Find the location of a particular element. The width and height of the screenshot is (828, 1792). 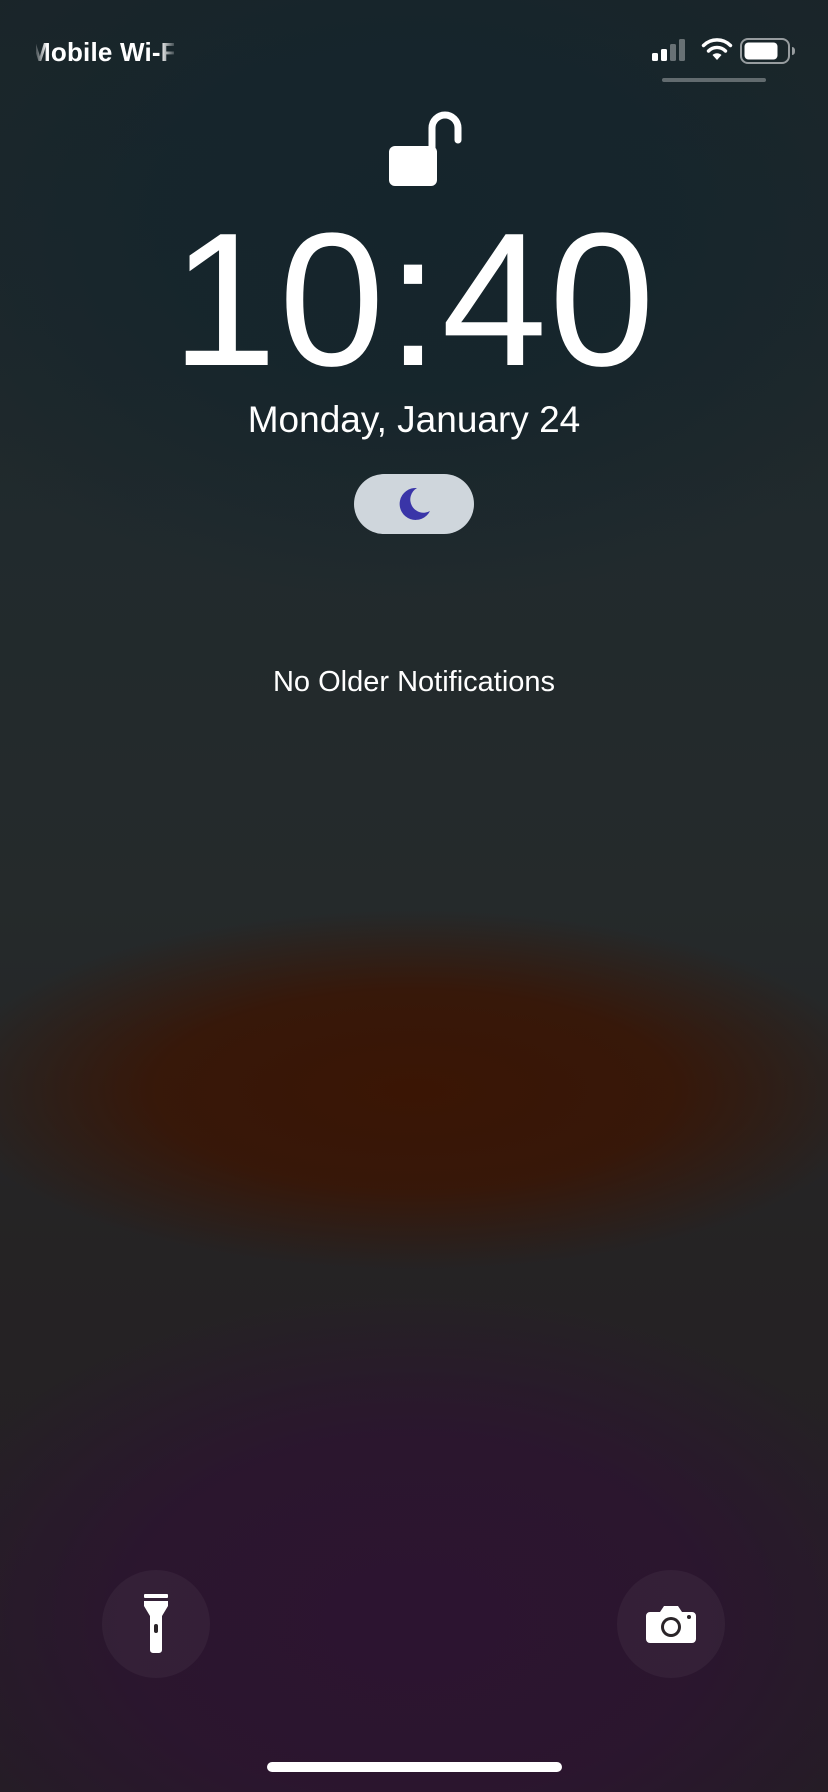

focus-mode-indicator is located at coordinates (414, 504).